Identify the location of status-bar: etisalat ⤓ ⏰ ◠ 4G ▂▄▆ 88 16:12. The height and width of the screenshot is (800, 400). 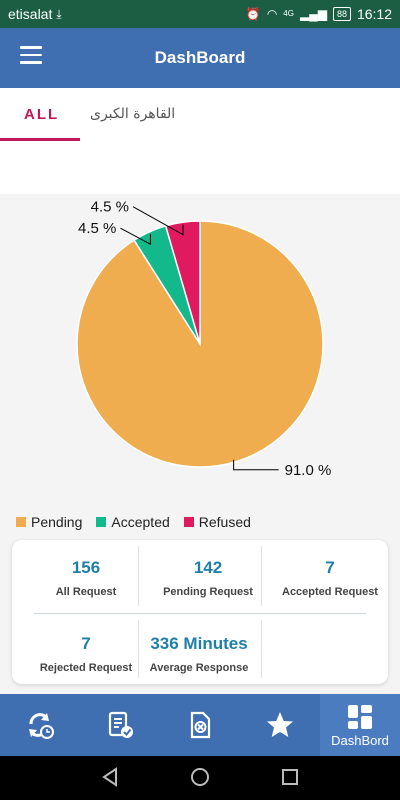
(200, 14).